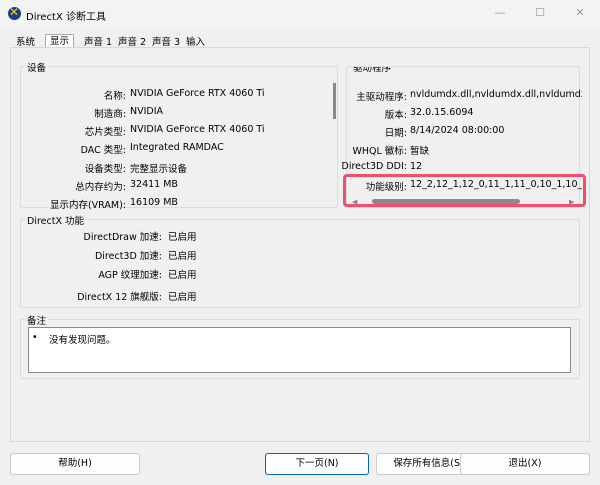 This screenshot has width=600, height=485. I want to click on driver-value: 8/14/2024 08:00:00, so click(457, 130).